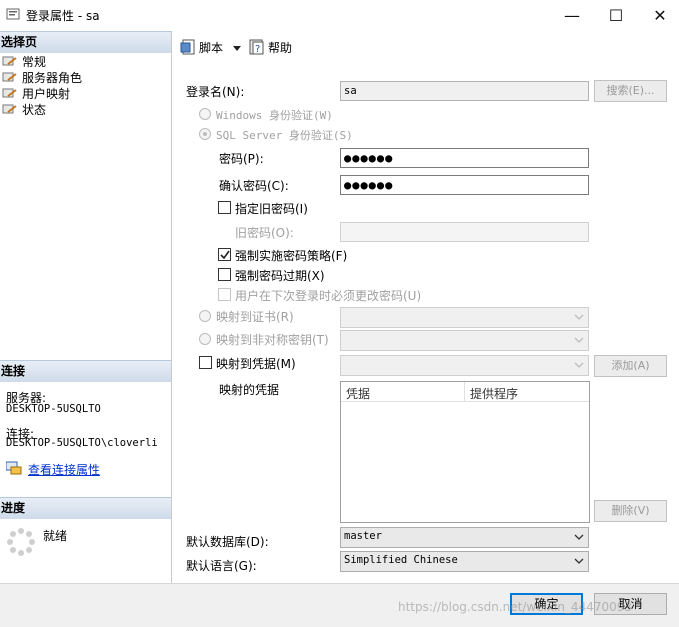 This screenshot has height=627, width=679. What do you see at coordinates (34, 61) in the screenshot?
I see `page-item-label: 常规` at bounding box center [34, 61].